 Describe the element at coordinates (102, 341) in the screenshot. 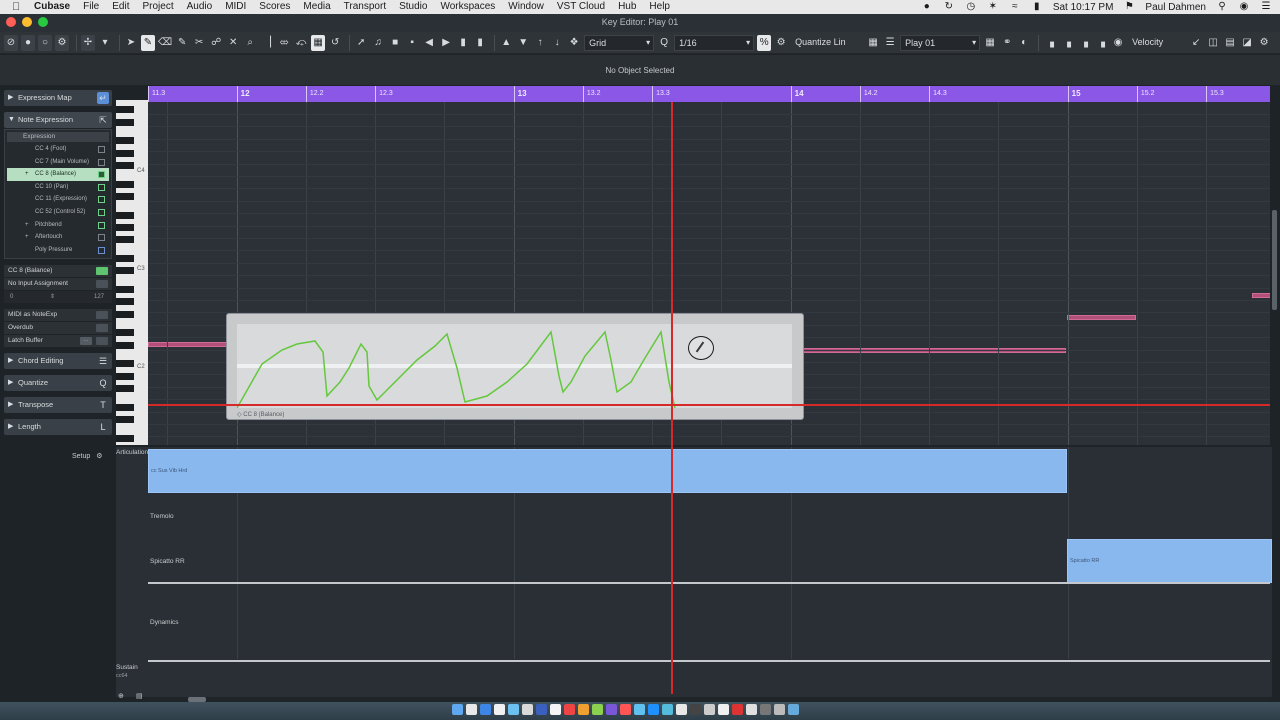

I see `latch-buffer-toggle` at that location.